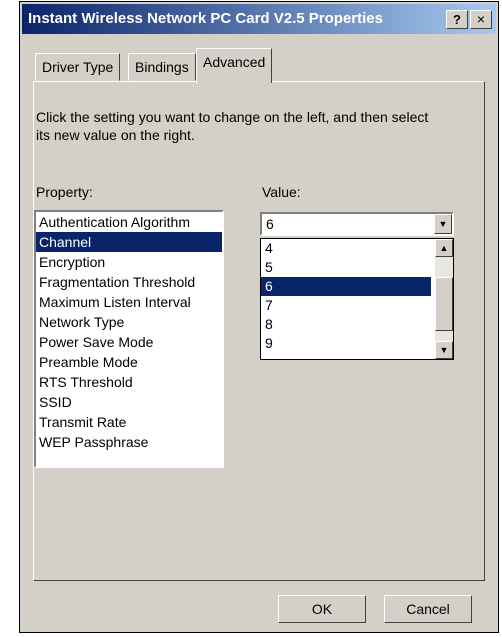 The height and width of the screenshot is (637, 502). Describe the element at coordinates (346, 305) in the screenshot. I see `value-option-7: 7` at that location.